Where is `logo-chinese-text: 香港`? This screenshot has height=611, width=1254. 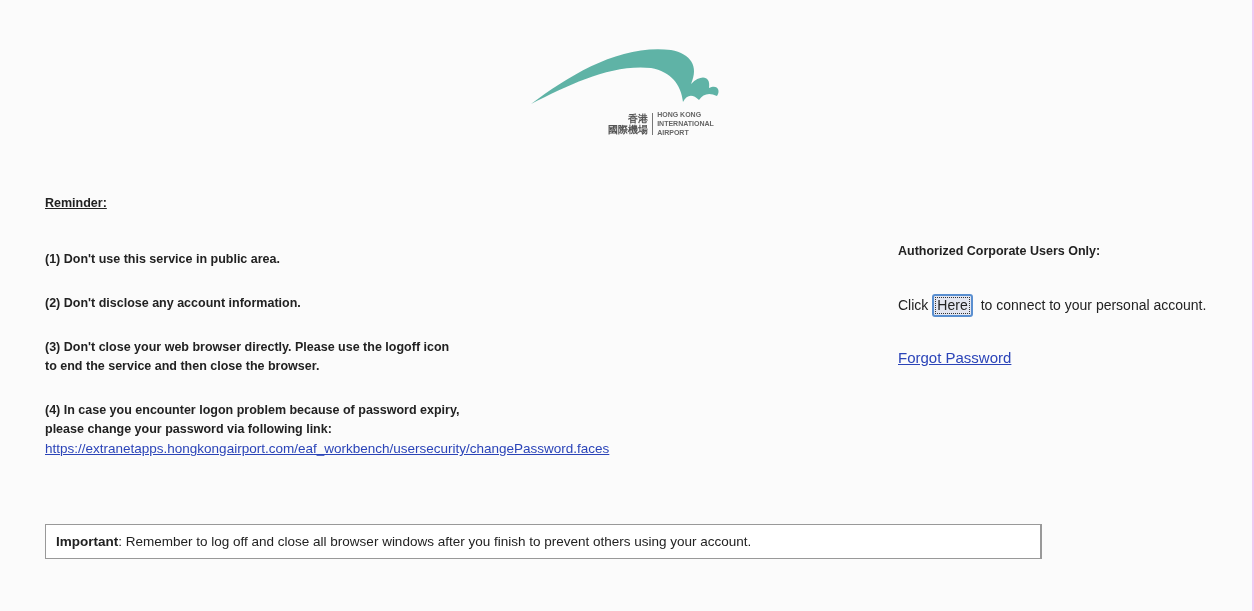
logo-chinese-text: 香港 is located at coordinates (638, 118).